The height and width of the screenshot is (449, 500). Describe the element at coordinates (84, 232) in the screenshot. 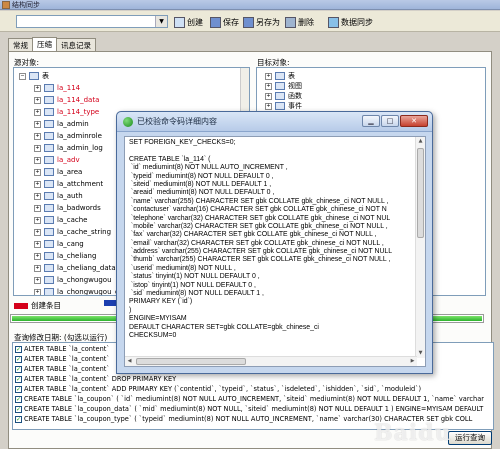

I see `source-table-name: la_cache_string` at that location.